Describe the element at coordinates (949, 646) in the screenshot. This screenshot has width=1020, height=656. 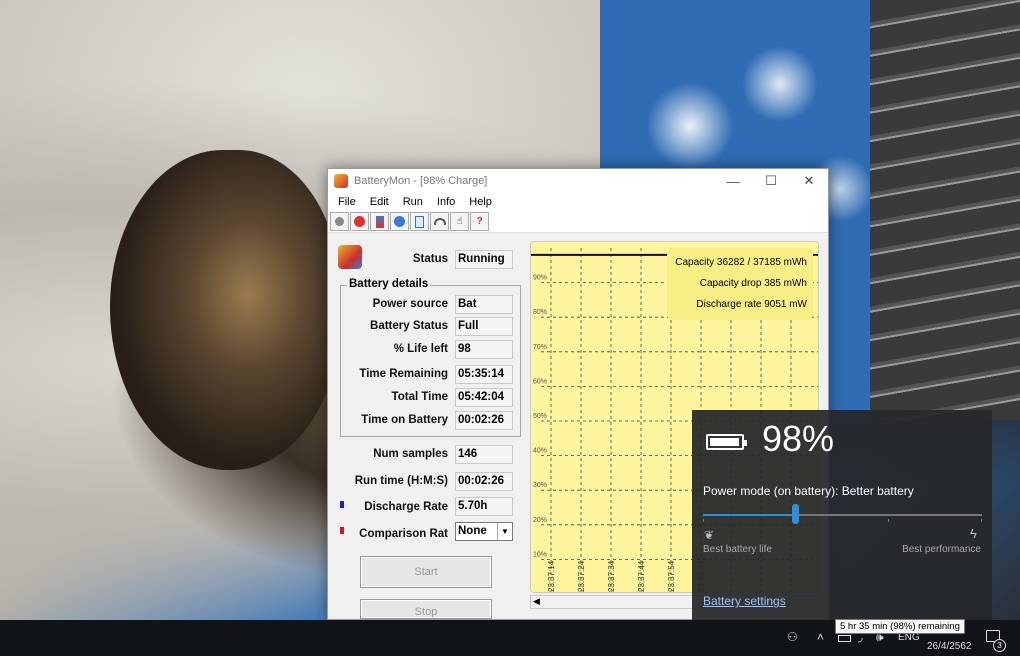
I see `taskbar-date: 26/4/2562` at that location.